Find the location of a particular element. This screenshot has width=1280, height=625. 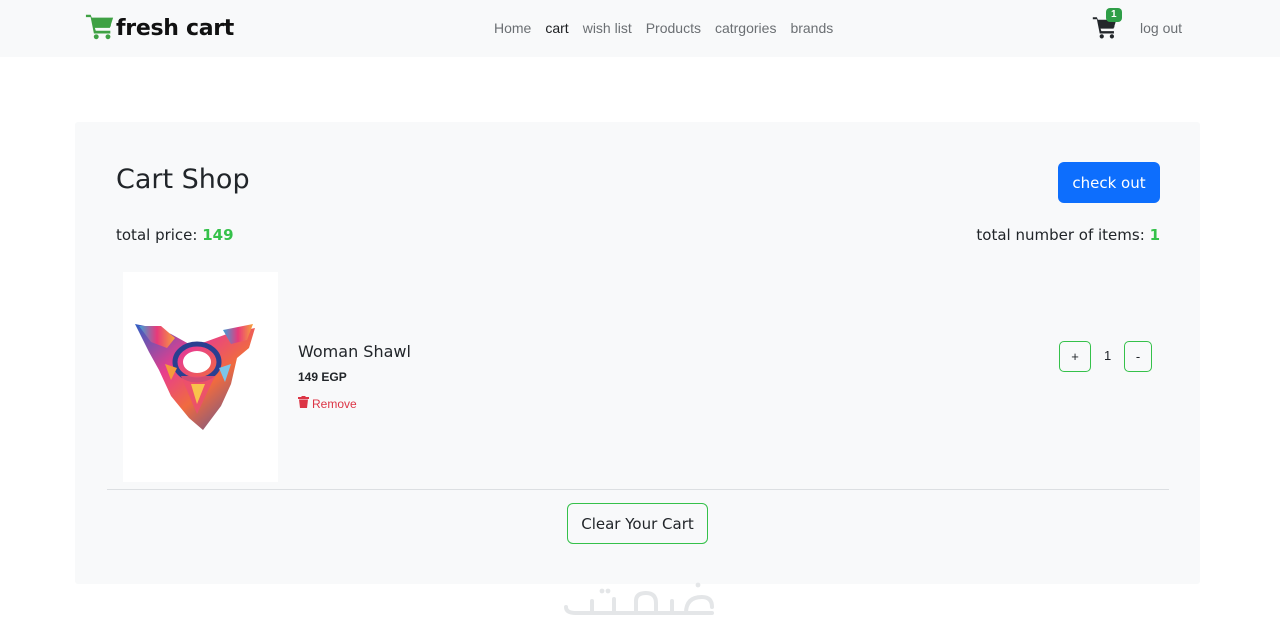

total-items-label: total number of items: is located at coordinates (1060, 235).